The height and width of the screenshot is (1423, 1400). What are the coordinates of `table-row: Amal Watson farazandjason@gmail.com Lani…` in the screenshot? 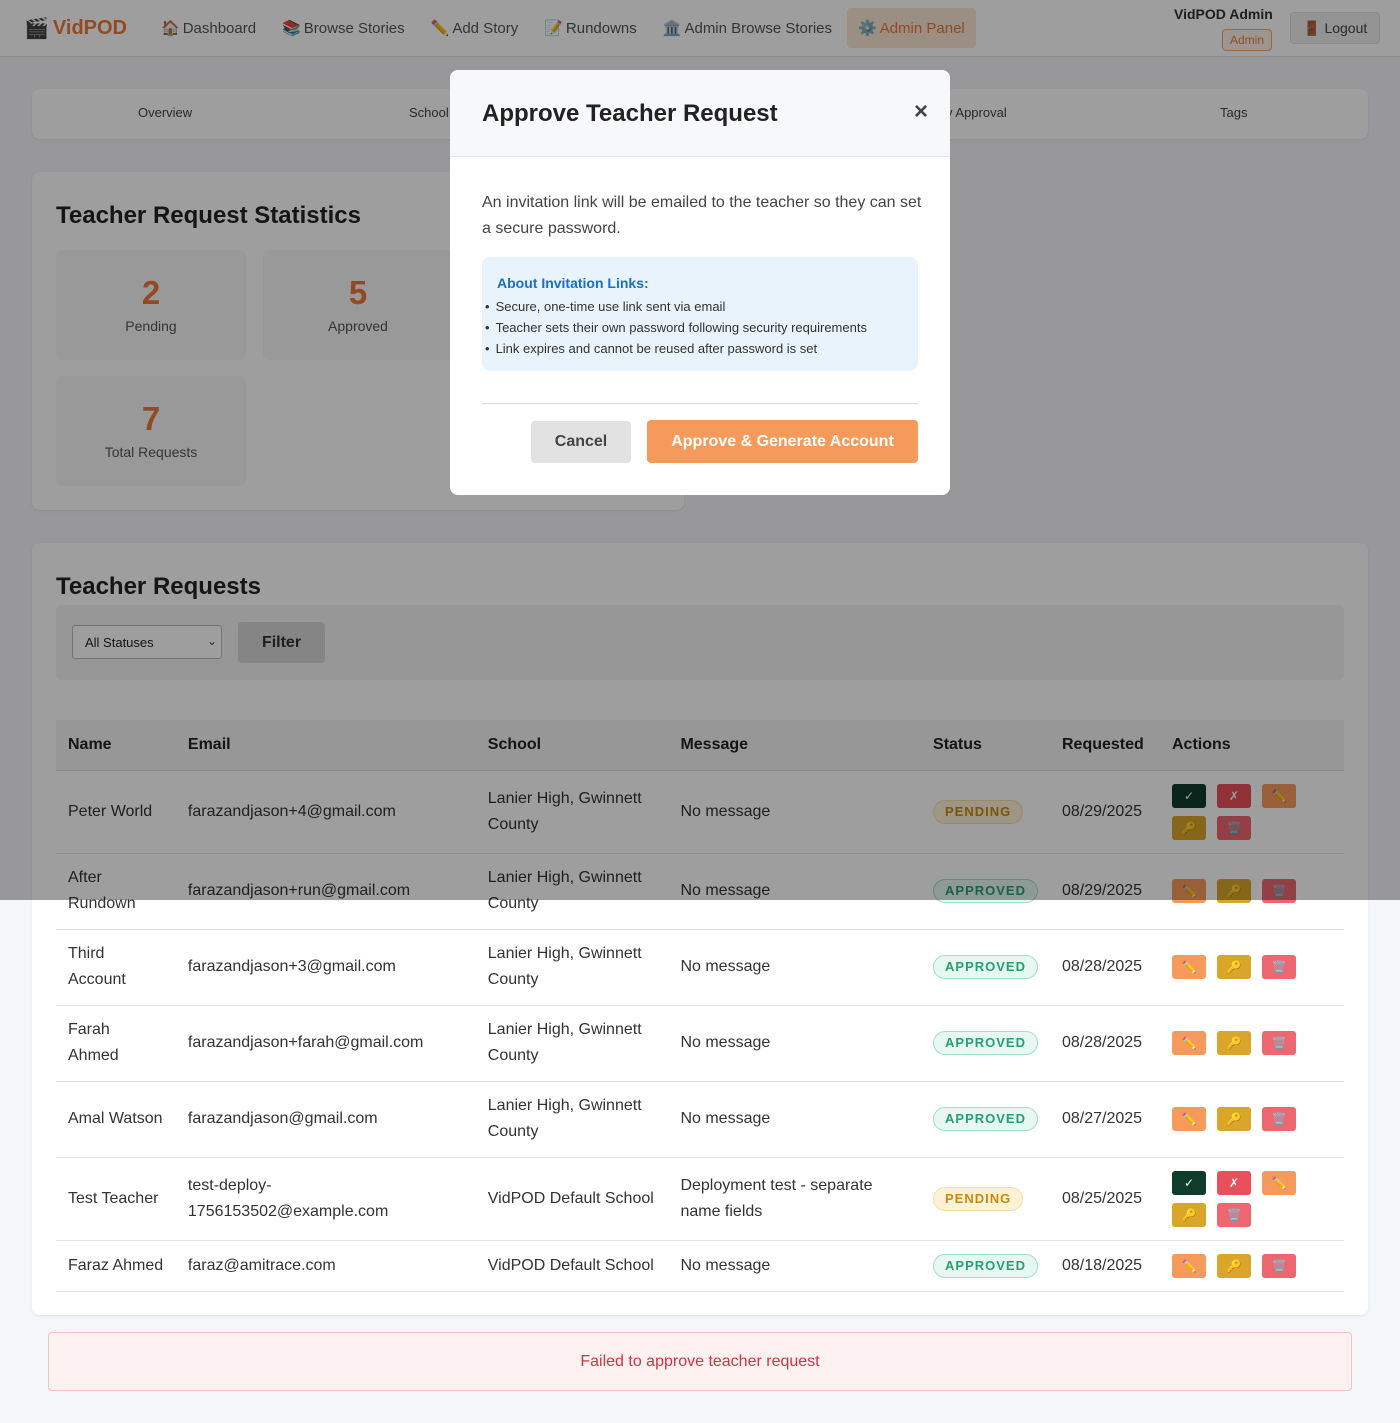 It's located at (700, 1119).